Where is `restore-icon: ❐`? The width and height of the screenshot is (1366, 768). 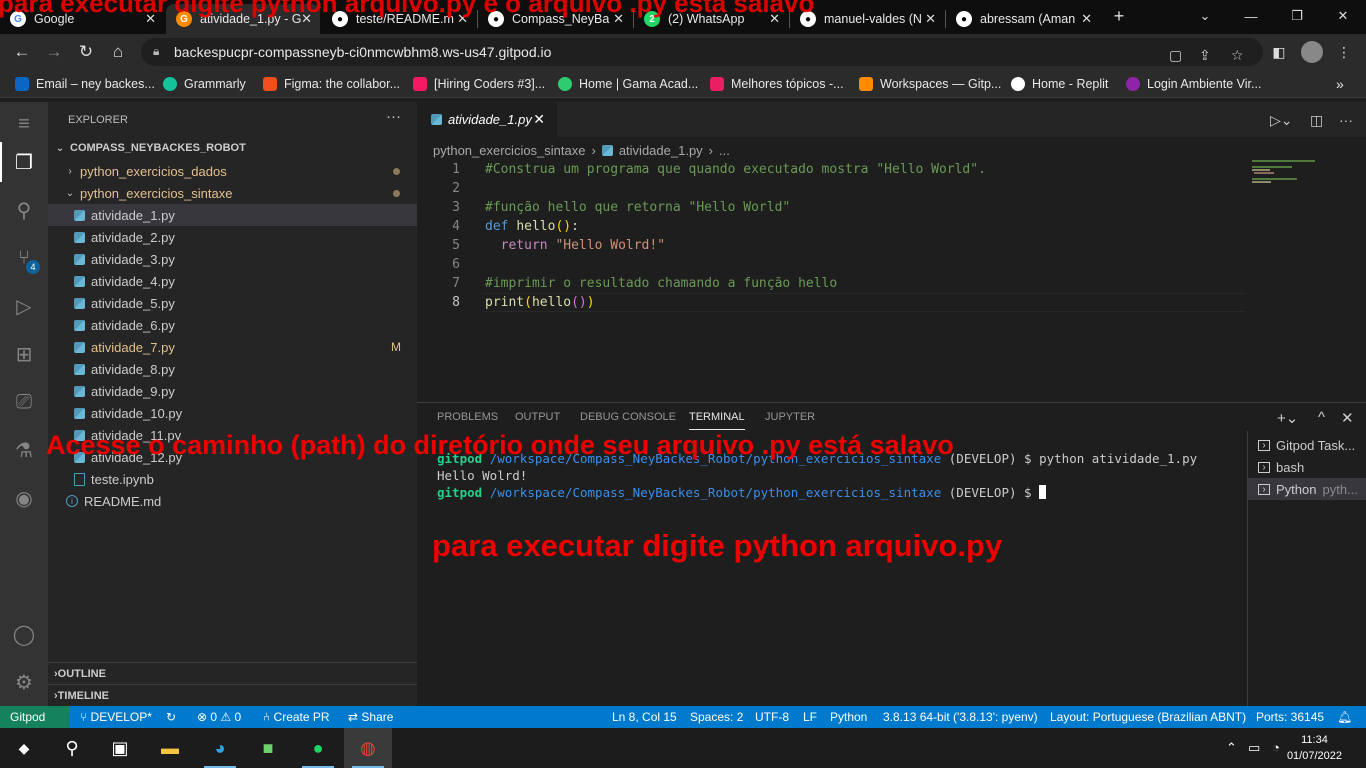 restore-icon: ❐ is located at coordinates (1297, 16).